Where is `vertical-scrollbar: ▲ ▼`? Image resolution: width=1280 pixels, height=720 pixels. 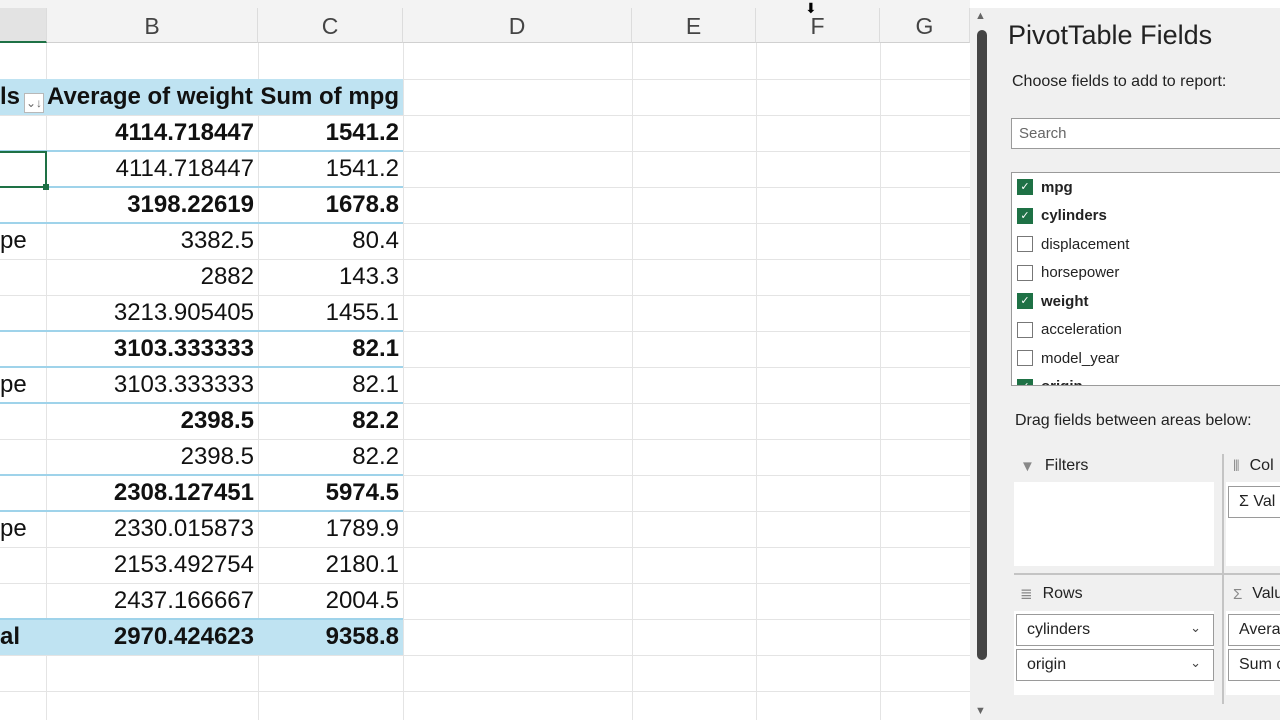 vertical-scrollbar: ▲ ▼ is located at coordinates (981, 364).